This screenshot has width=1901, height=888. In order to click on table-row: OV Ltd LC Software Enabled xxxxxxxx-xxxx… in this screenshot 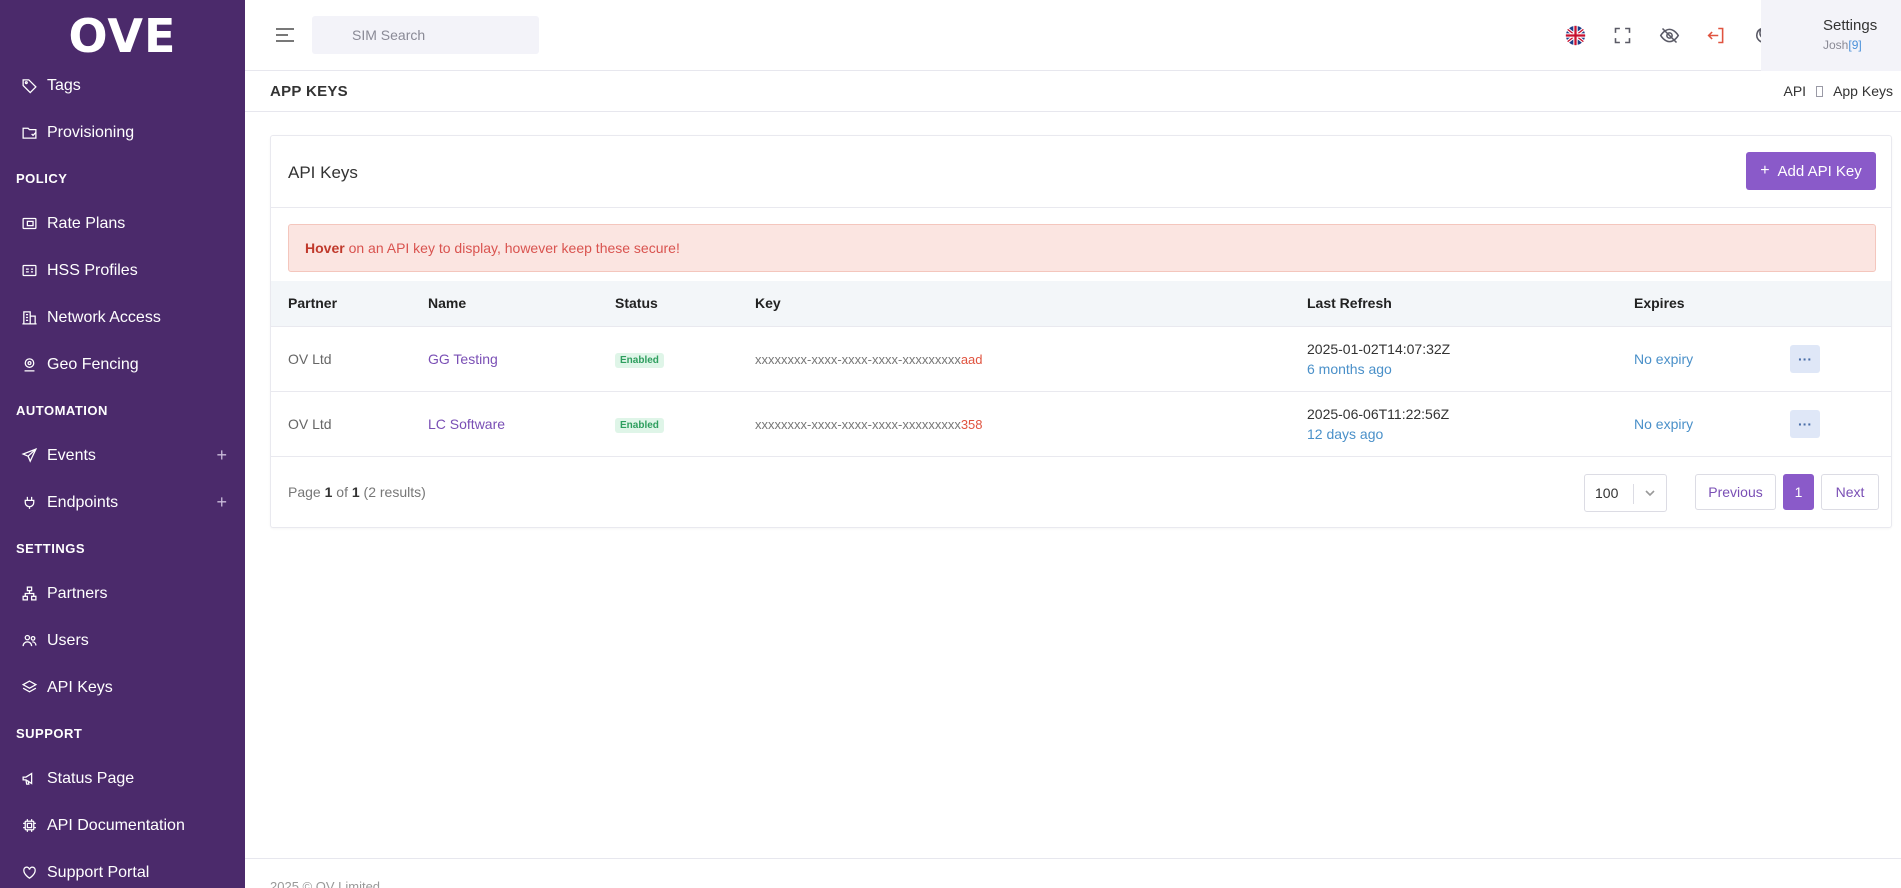, I will do `click(1081, 423)`.